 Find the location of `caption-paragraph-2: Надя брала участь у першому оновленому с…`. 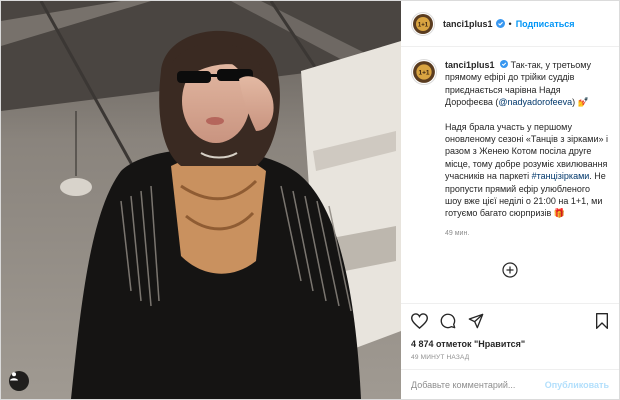

caption-paragraph-2: Надя брала участь у першому оновленому с… is located at coordinates (527, 170).